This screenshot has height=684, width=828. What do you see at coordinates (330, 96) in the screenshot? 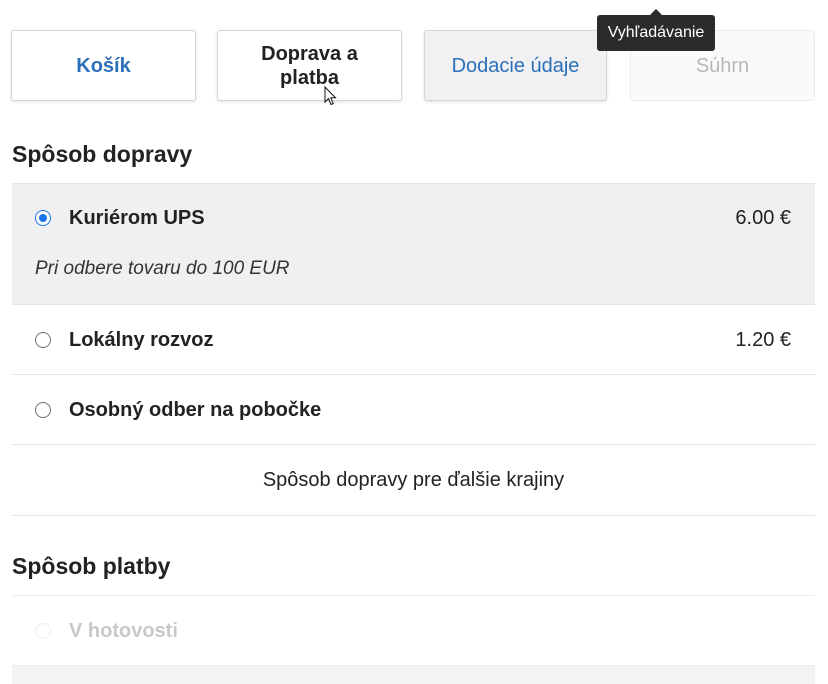
I see `mouse-cursor-icon` at bounding box center [330, 96].